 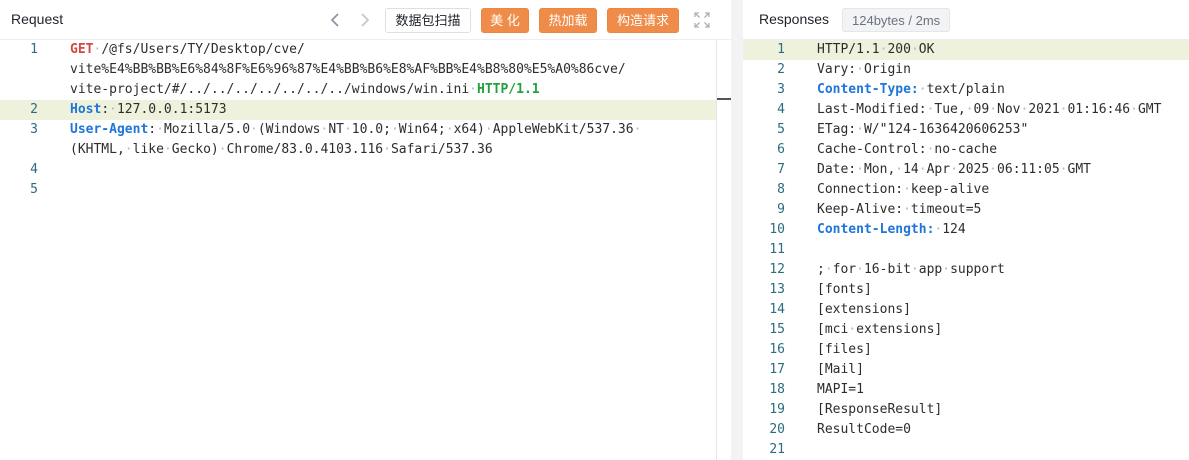 What do you see at coordinates (781, 89) in the screenshot?
I see `line-number: 3` at bounding box center [781, 89].